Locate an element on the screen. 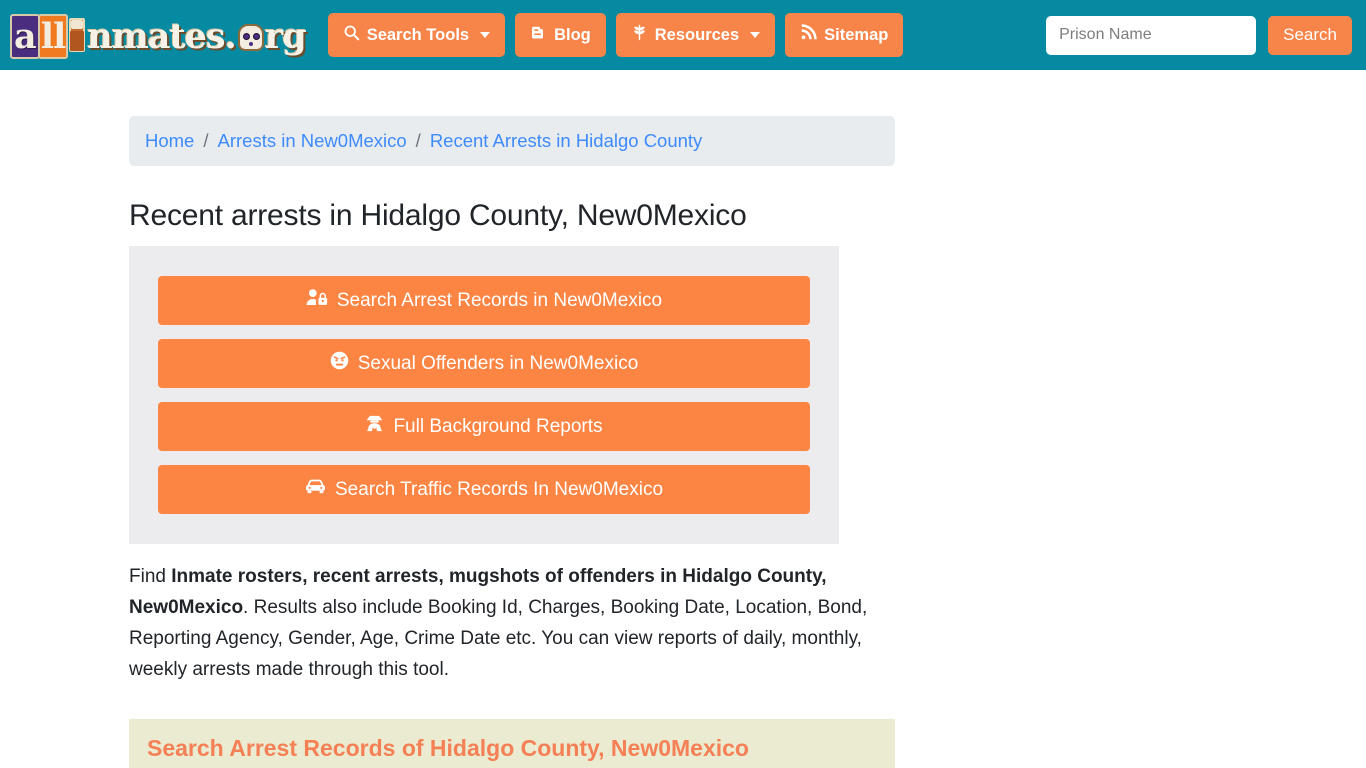 This screenshot has height=768, width=1366. leaf-icon is located at coordinates (639, 35).